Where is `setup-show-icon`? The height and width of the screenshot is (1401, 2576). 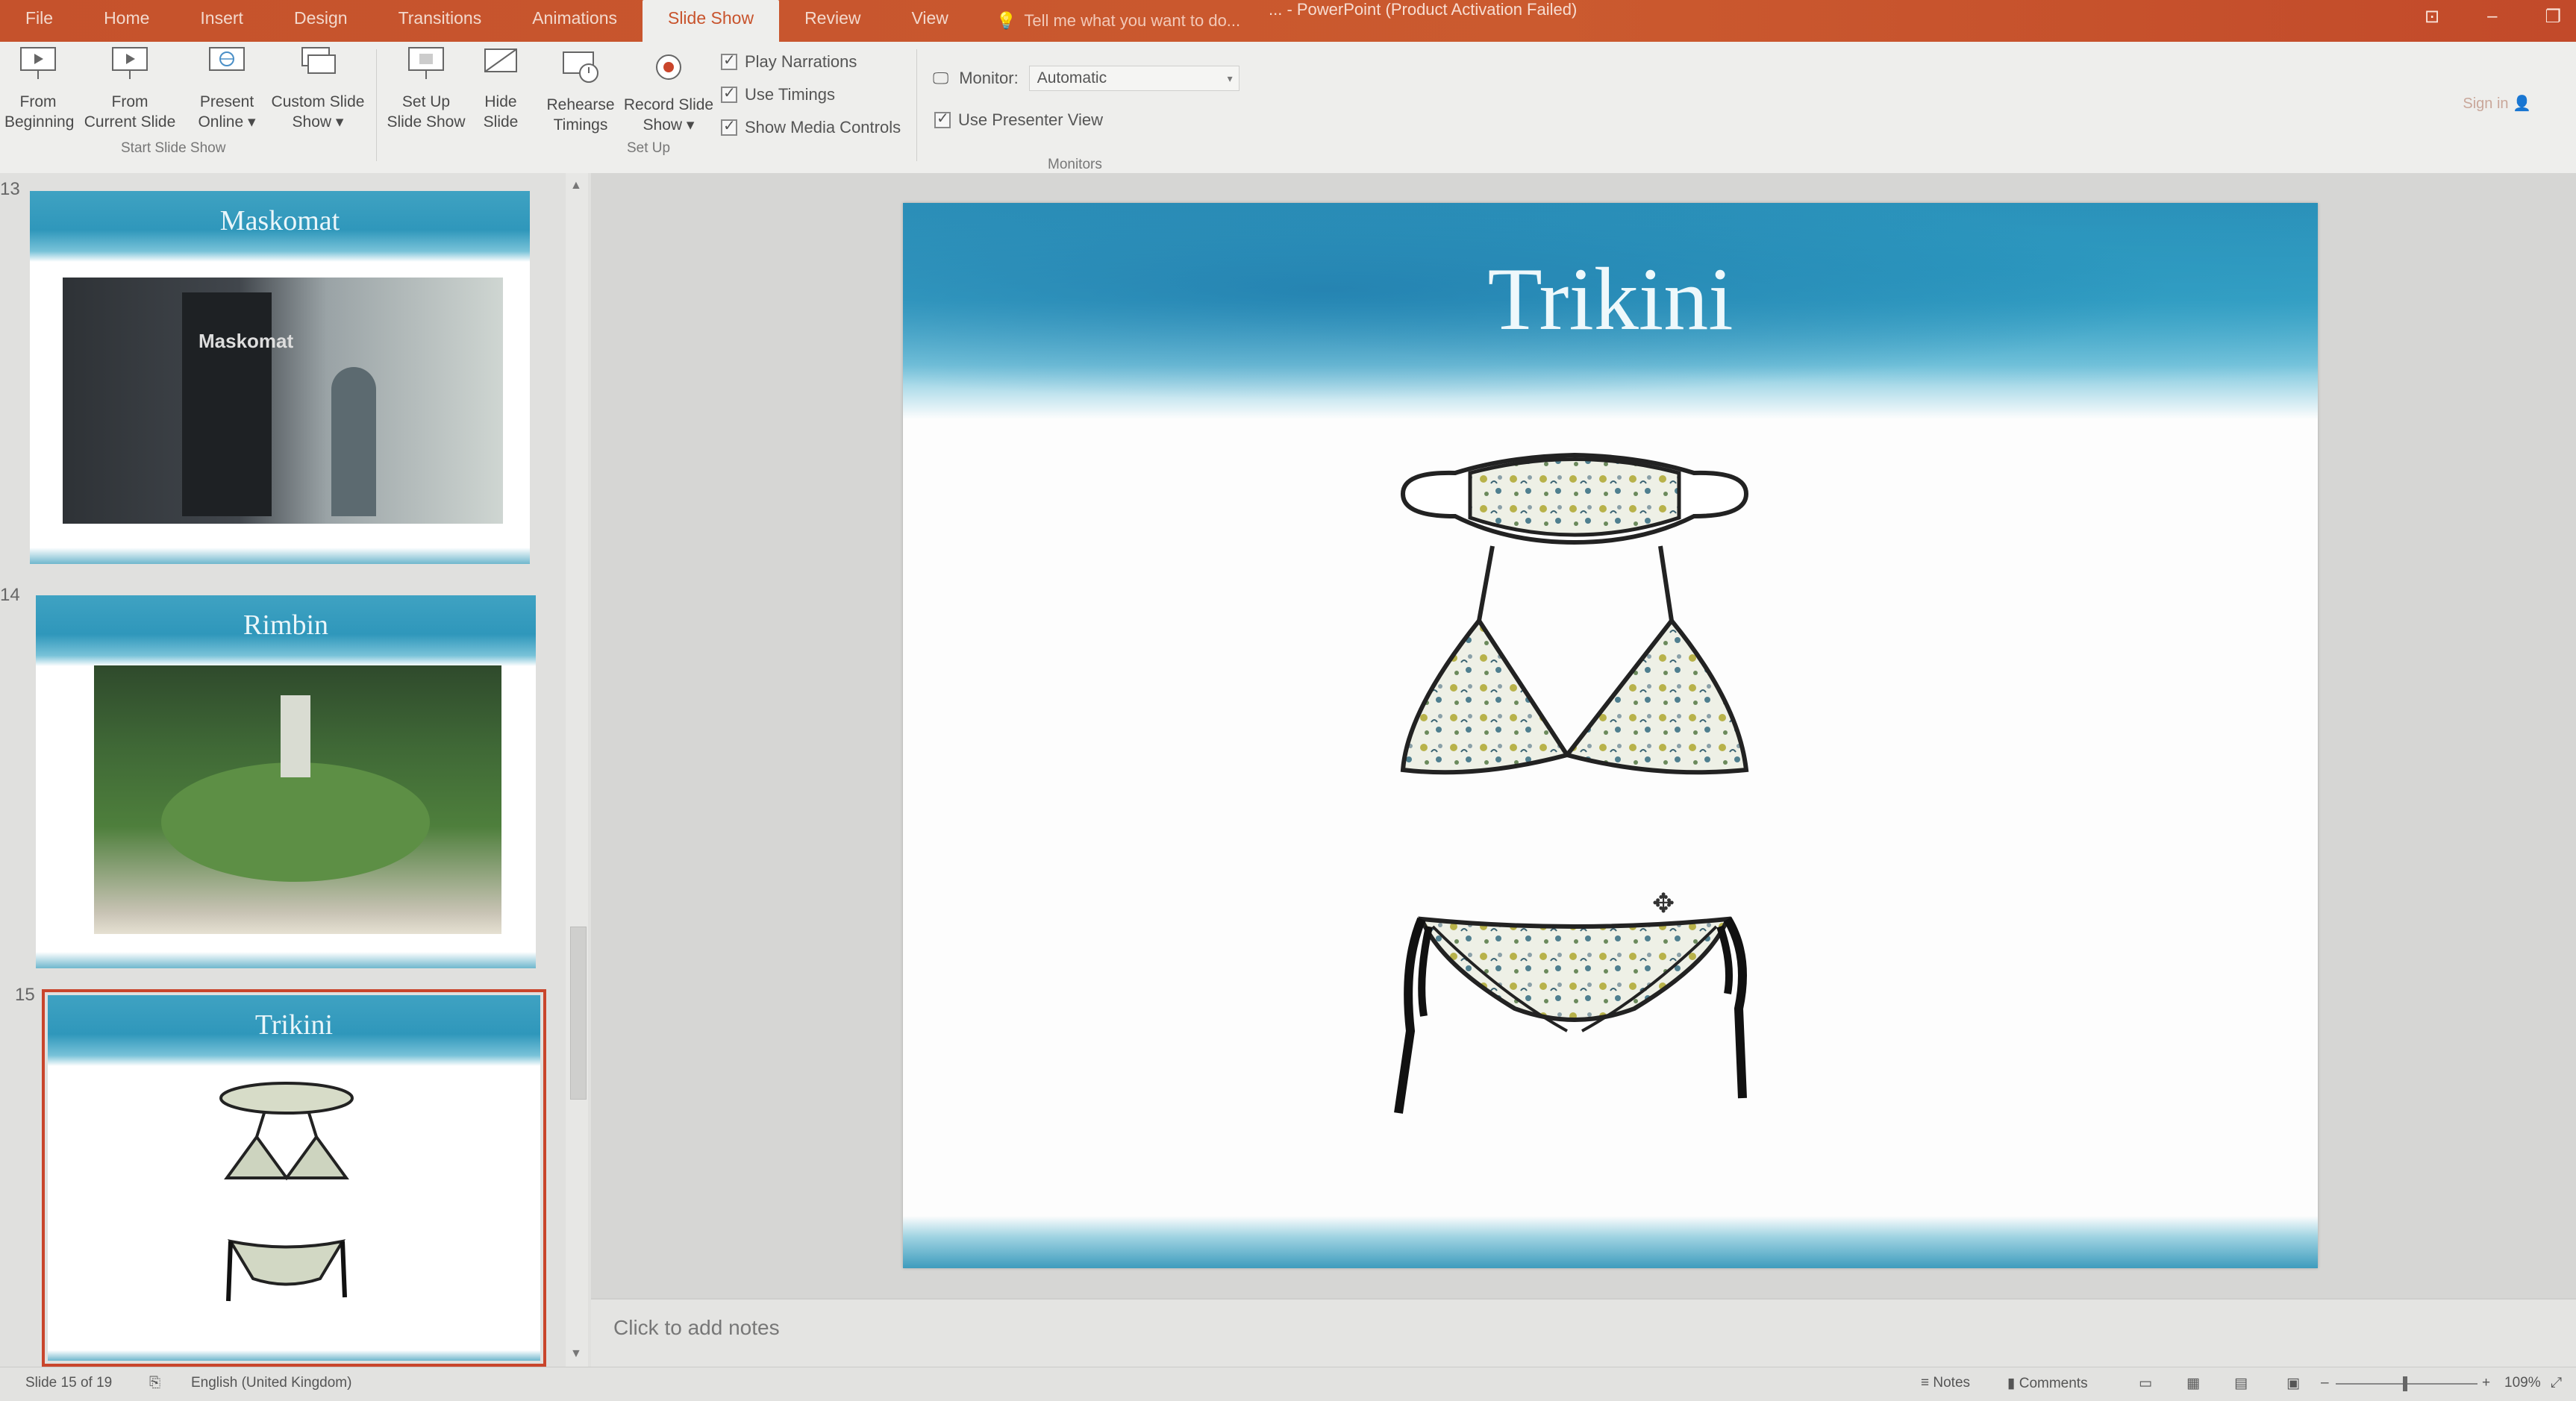
setup-show-icon is located at coordinates (426, 63).